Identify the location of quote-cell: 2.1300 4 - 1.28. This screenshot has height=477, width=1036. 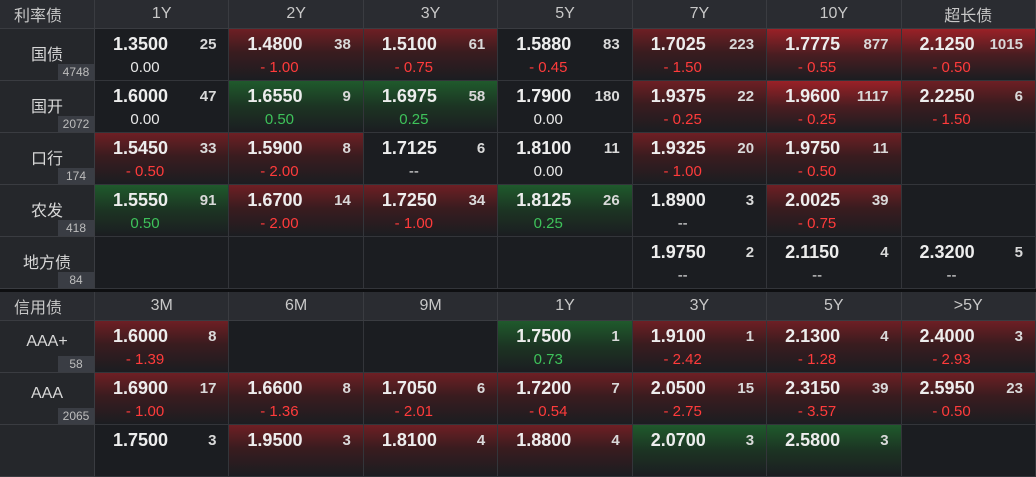
(834, 347).